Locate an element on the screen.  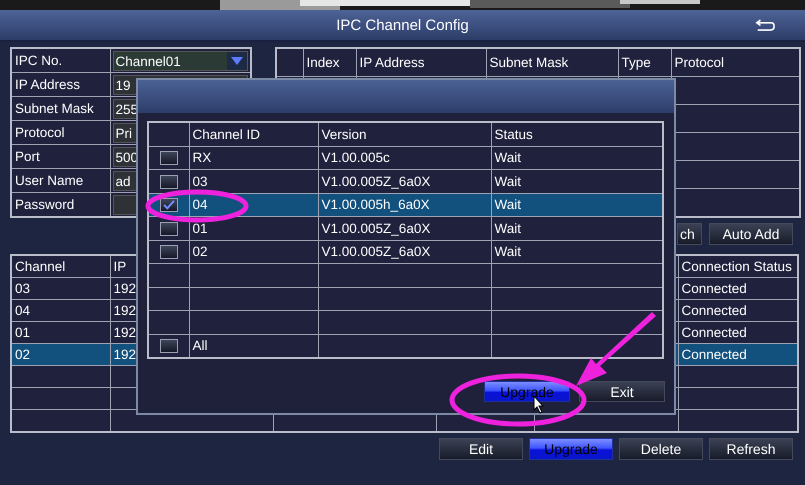
table-cell: RX is located at coordinates (202, 158).